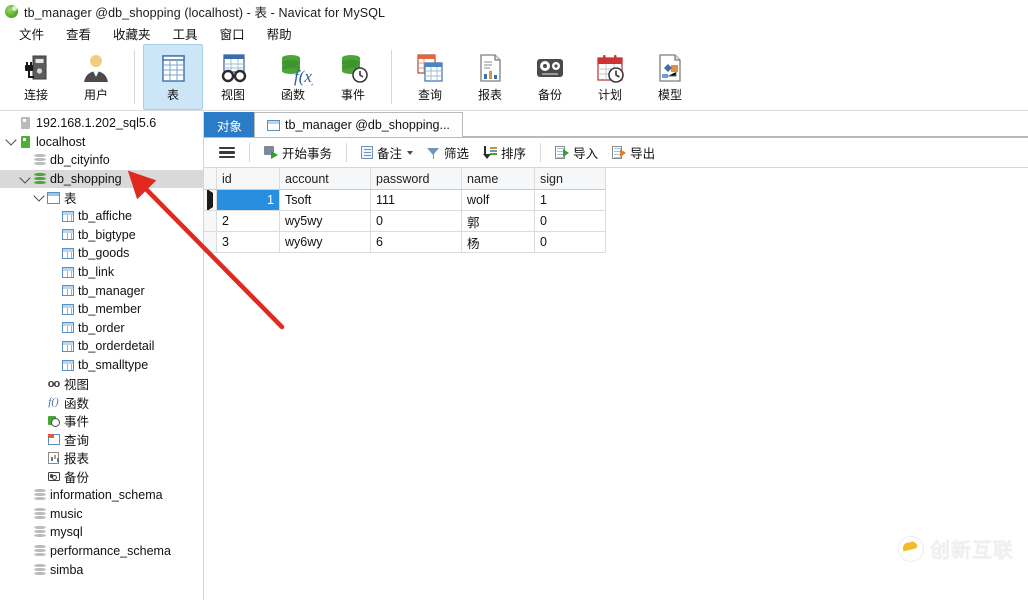  Describe the element at coordinates (173, 77) in the screenshot. I see `toolbar-table-button: 表` at that location.